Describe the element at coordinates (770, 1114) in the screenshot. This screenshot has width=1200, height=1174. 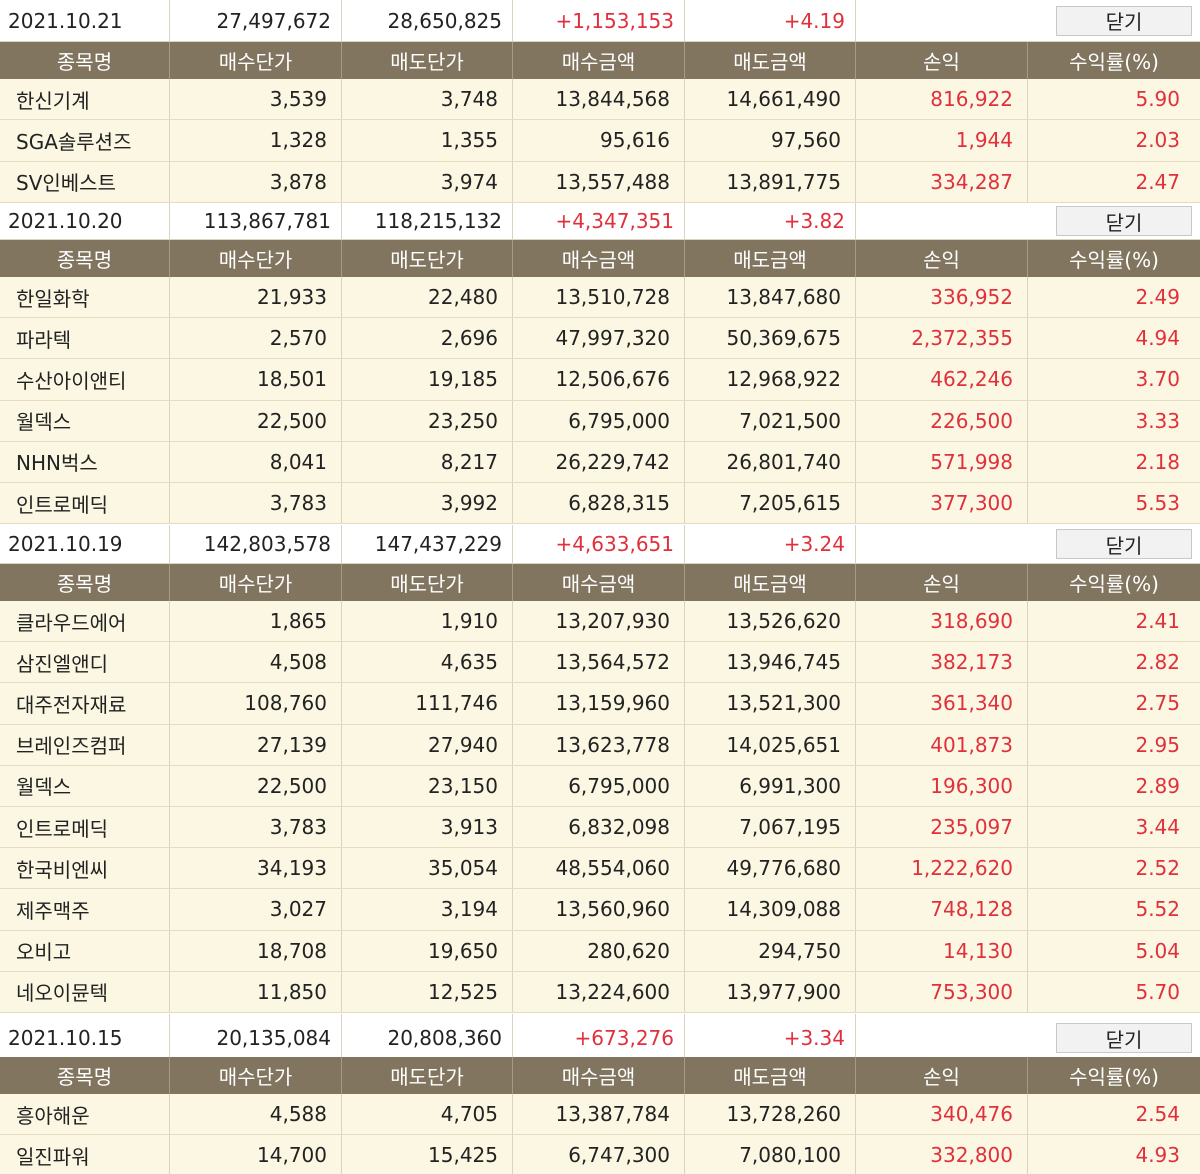
I see `sell-amount-col: 13,728,260` at that location.